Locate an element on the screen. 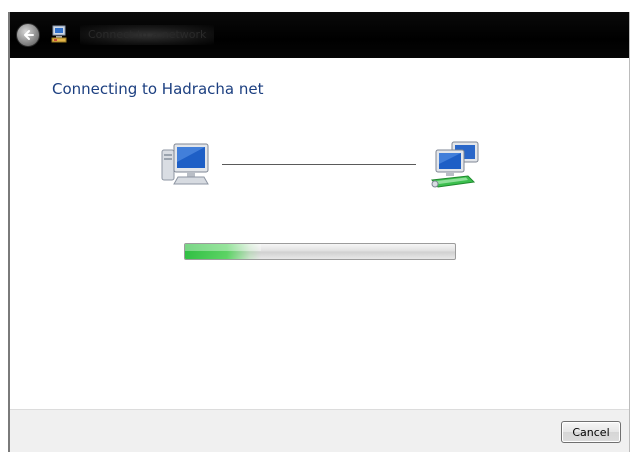 The width and height of the screenshot is (634, 454). network-connect-icon is located at coordinates (59, 34).